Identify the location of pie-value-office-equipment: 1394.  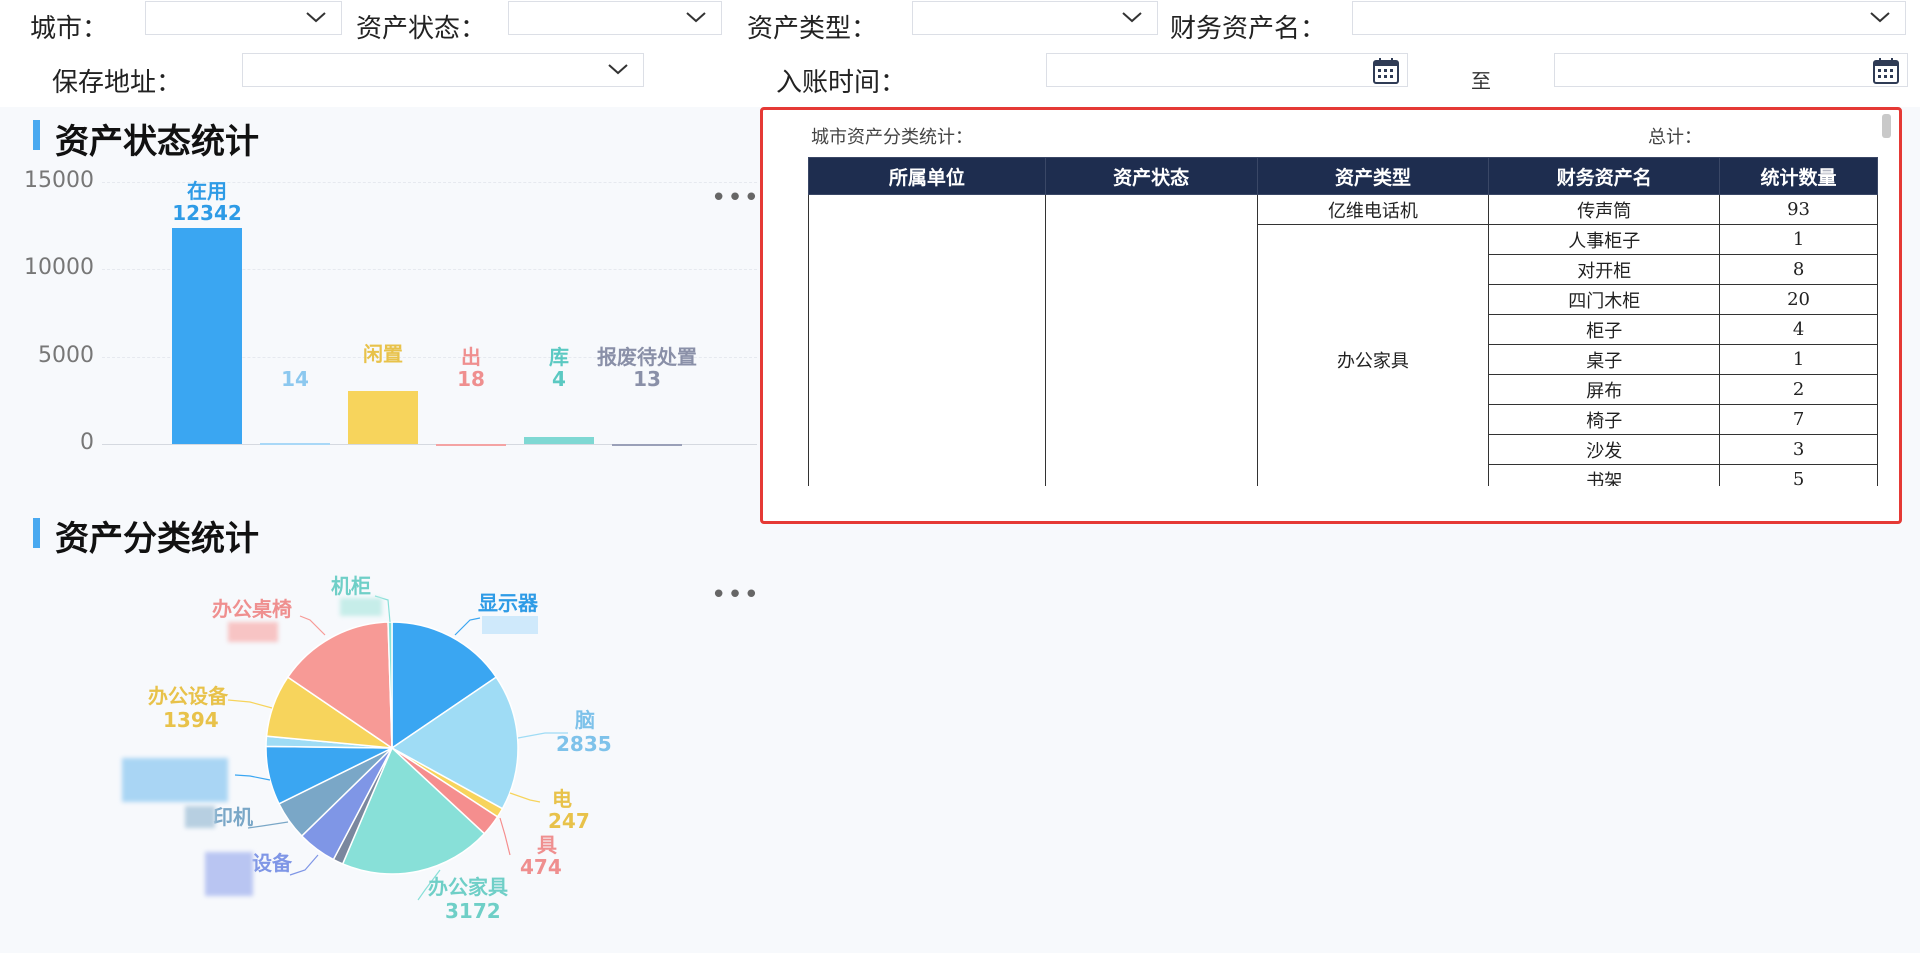
(191, 720).